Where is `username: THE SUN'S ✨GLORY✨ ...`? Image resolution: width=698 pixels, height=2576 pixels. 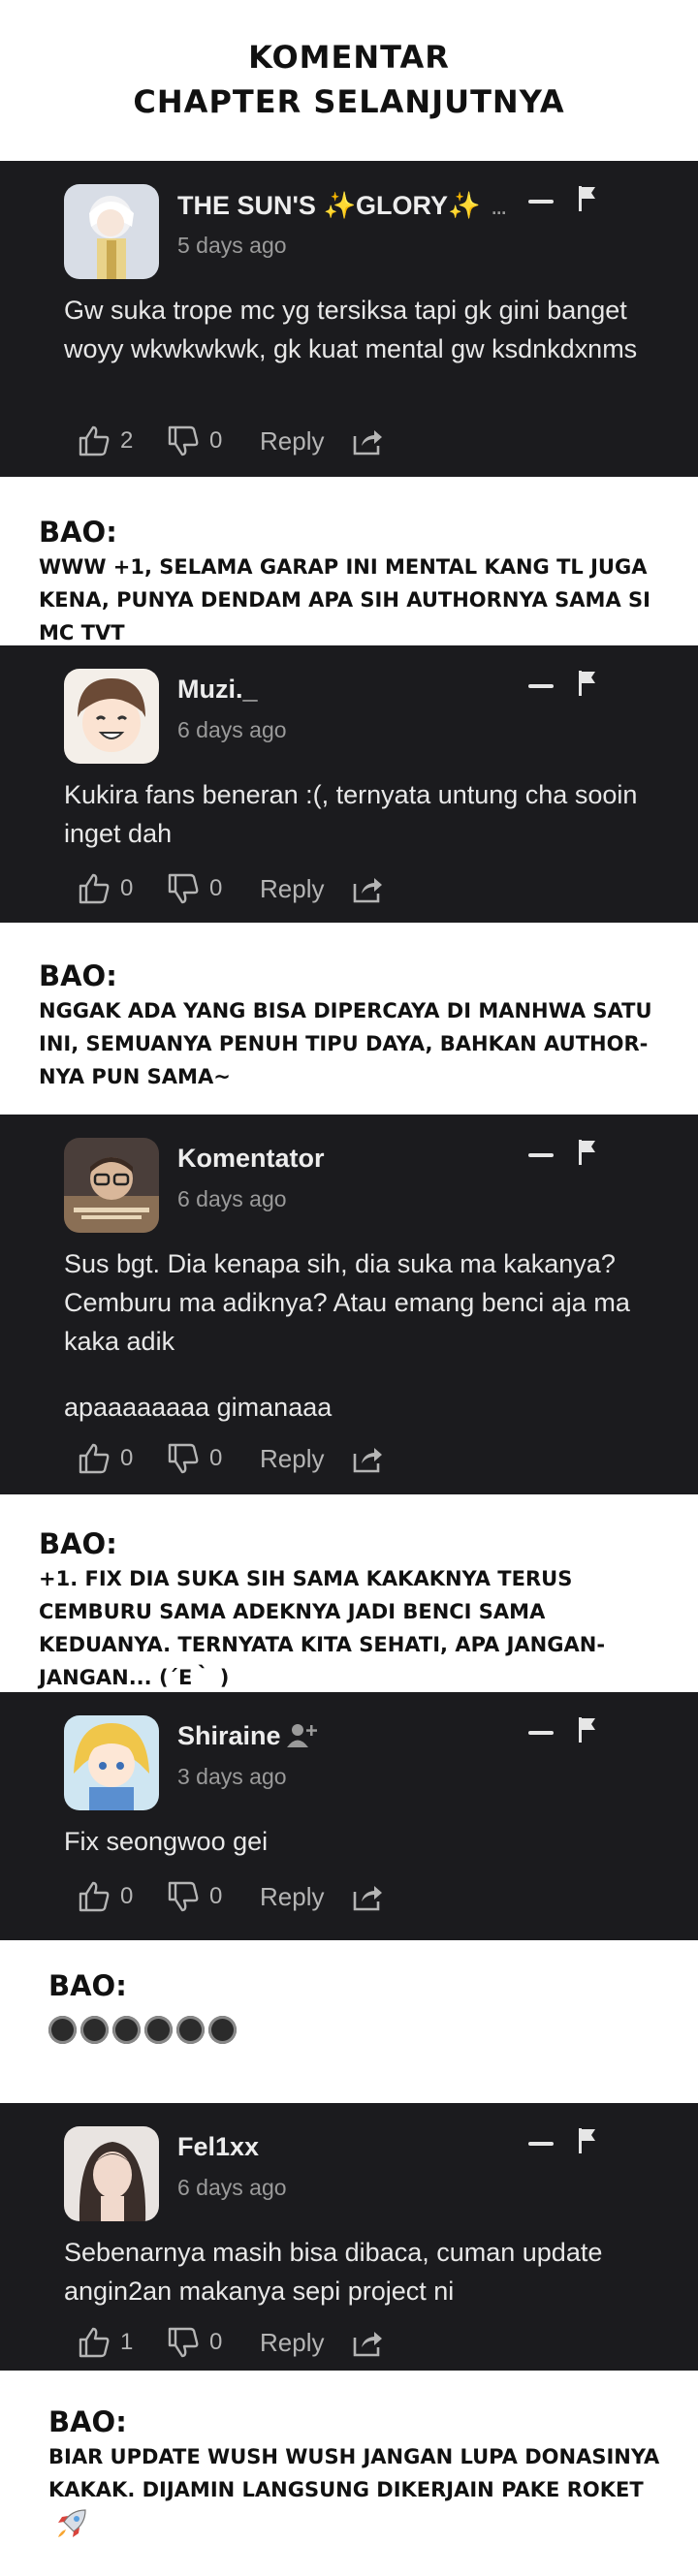 username: THE SUN'S ✨GLORY✨ ... is located at coordinates (341, 205).